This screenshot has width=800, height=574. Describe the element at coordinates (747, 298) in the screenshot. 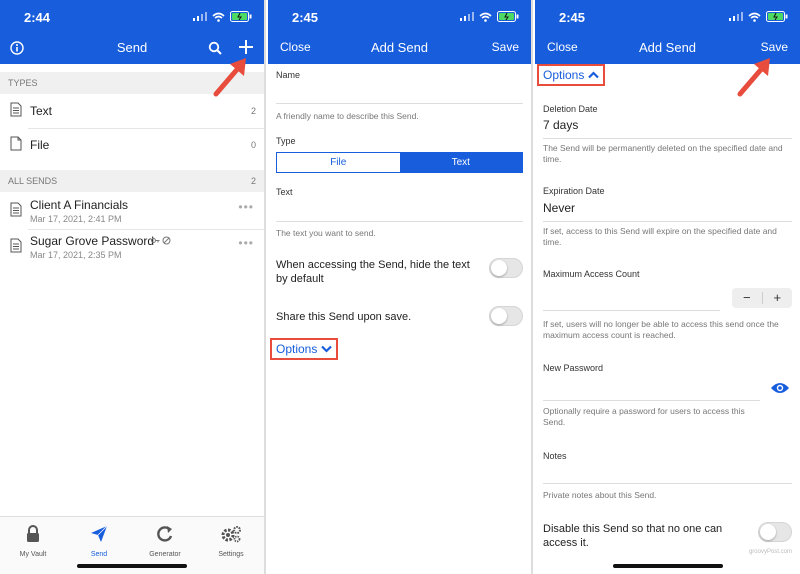

I see `decrement-button: −` at that location.